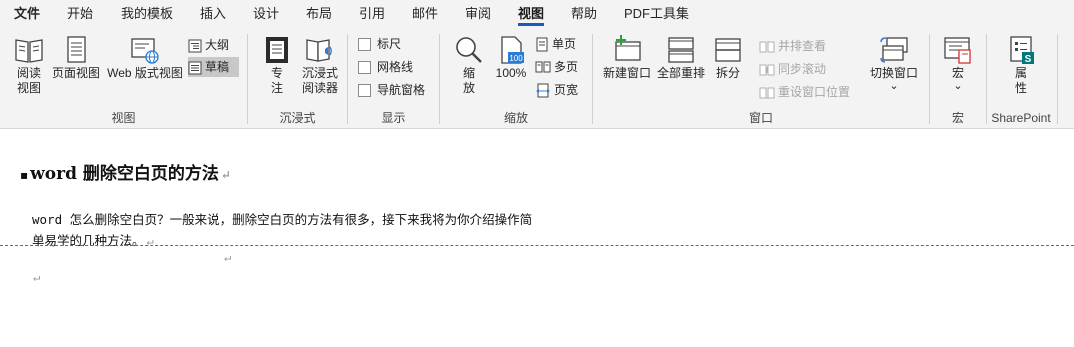  What do you see at coordinates (537, 245) in the screenshot?
I see `page-break-line` at bounding box center [537, 245].